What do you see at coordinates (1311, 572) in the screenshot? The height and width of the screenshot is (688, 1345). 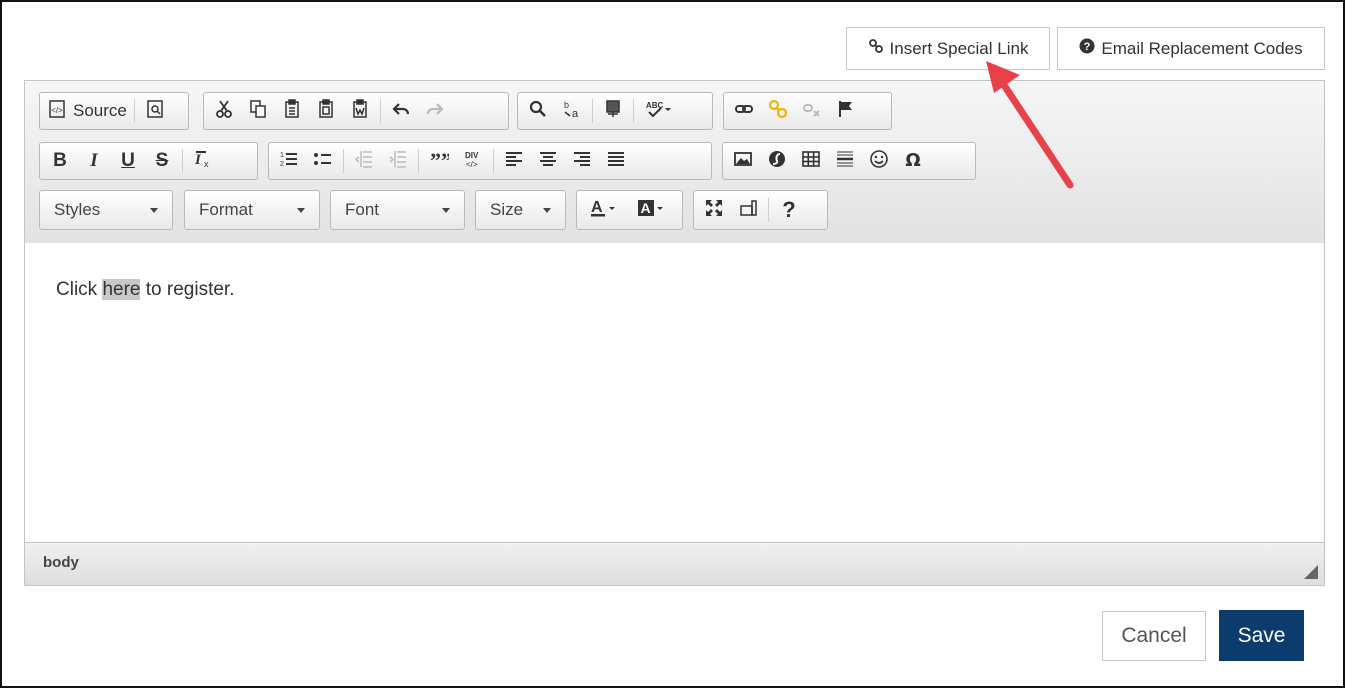 I see `resize-handle-icon` at bounding box center [1311, 572].